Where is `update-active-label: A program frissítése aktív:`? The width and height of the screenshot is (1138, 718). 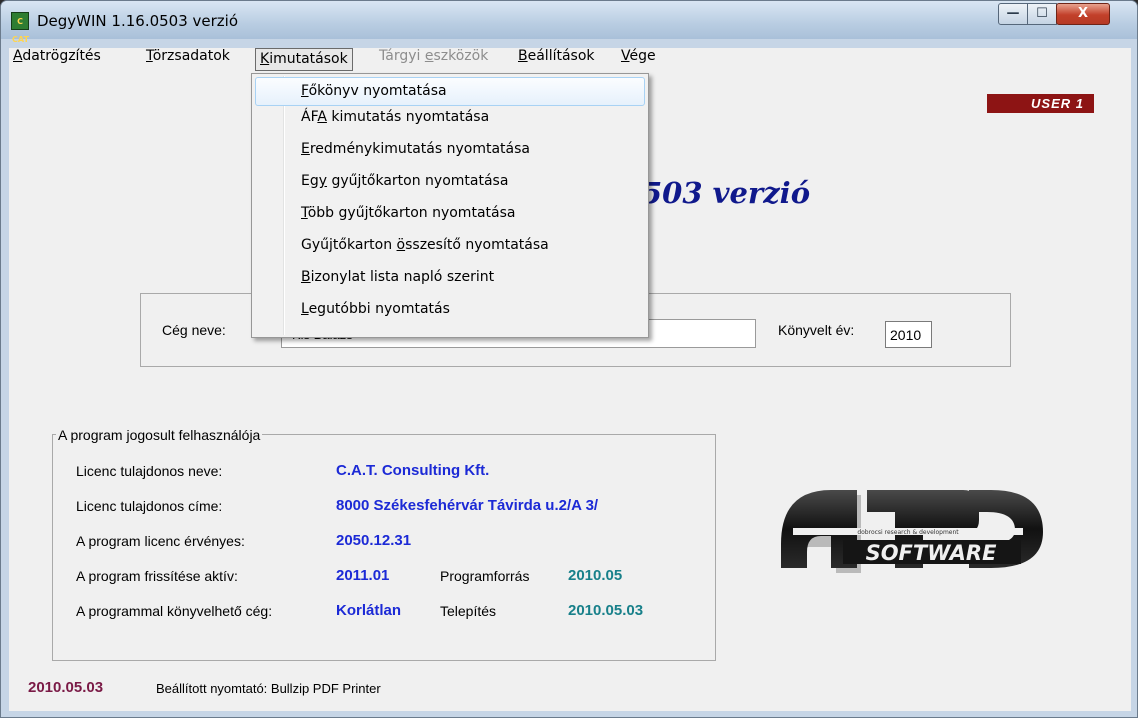
update-active-label: A program frissítése aktív: is located at coordinates (157, 576).